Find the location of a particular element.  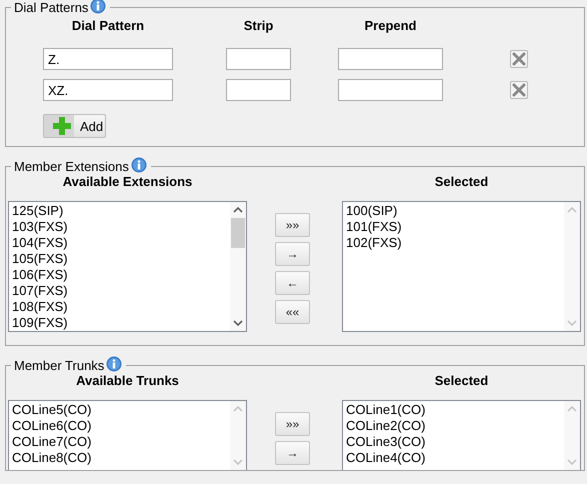

add-button: Add is located at coordinates (74, 126).